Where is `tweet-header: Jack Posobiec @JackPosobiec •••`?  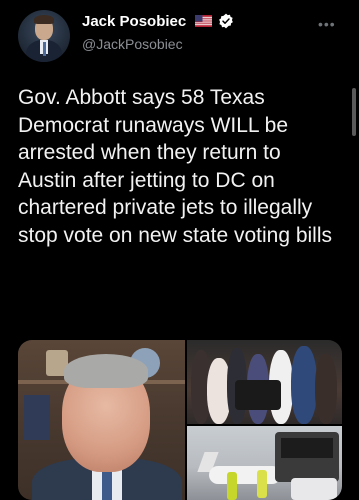 tweet-header: Jack Posobiec @JackPosobiec ••• is located at coordinates (179, 35).